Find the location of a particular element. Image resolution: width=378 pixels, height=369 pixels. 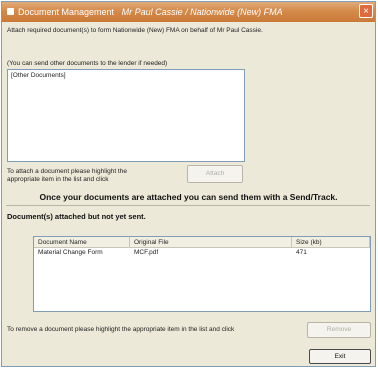

close-button: × is located at coordinates (366, 11).